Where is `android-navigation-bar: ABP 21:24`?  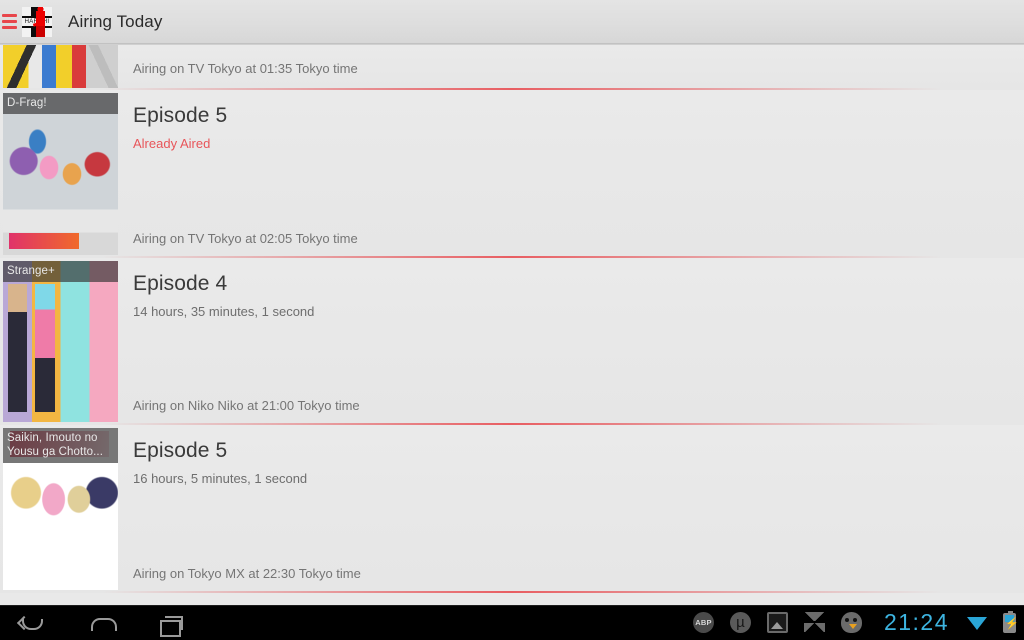 android-navigation-bar: ABP 21:24 is located at coordinates (512, 622).